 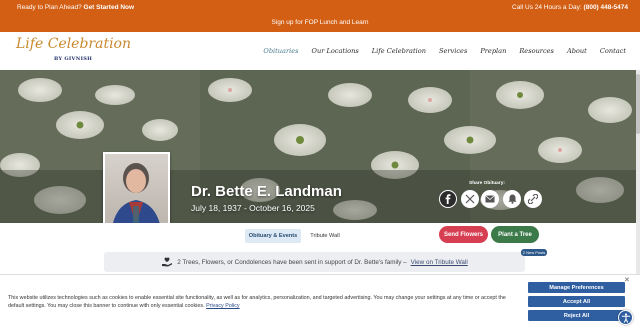 What do you see at coordinates (282, 208) in the screenshot?
I see `death-date: October 16, 2025` at bounding box center [282, 208].